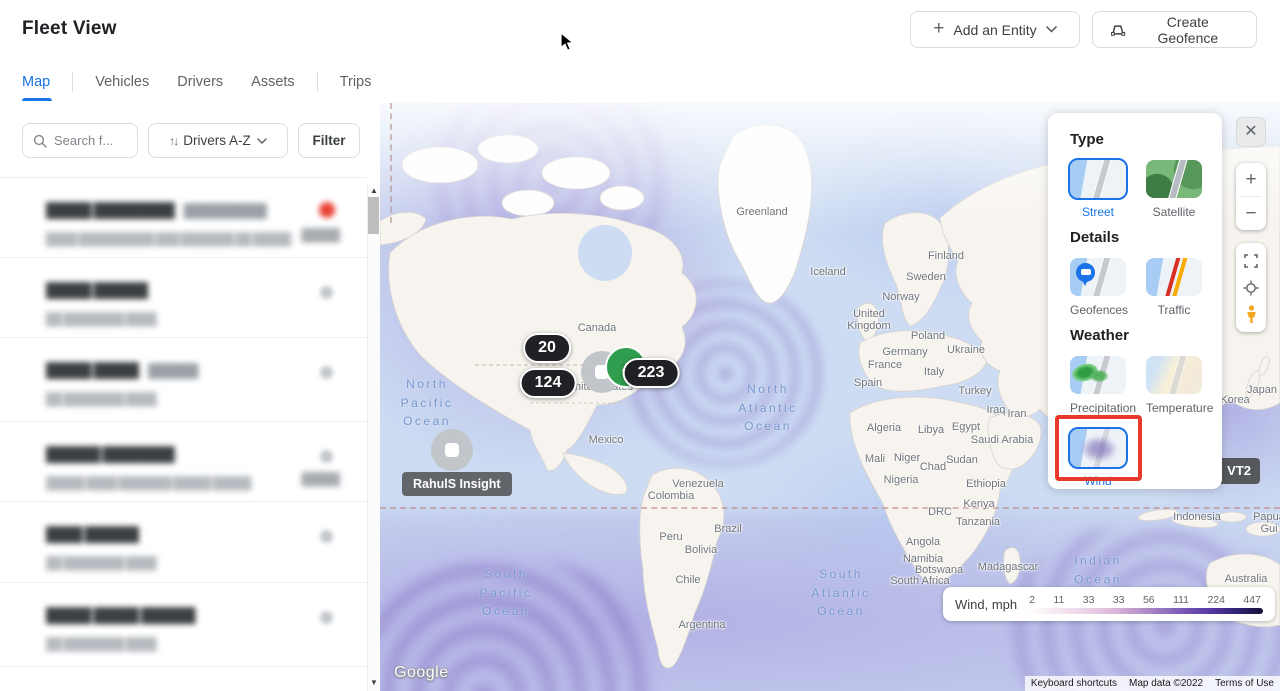  Describe the element at coordinates (1032, 600) in the screenshot. I see `legend-tick: 2` at that location.